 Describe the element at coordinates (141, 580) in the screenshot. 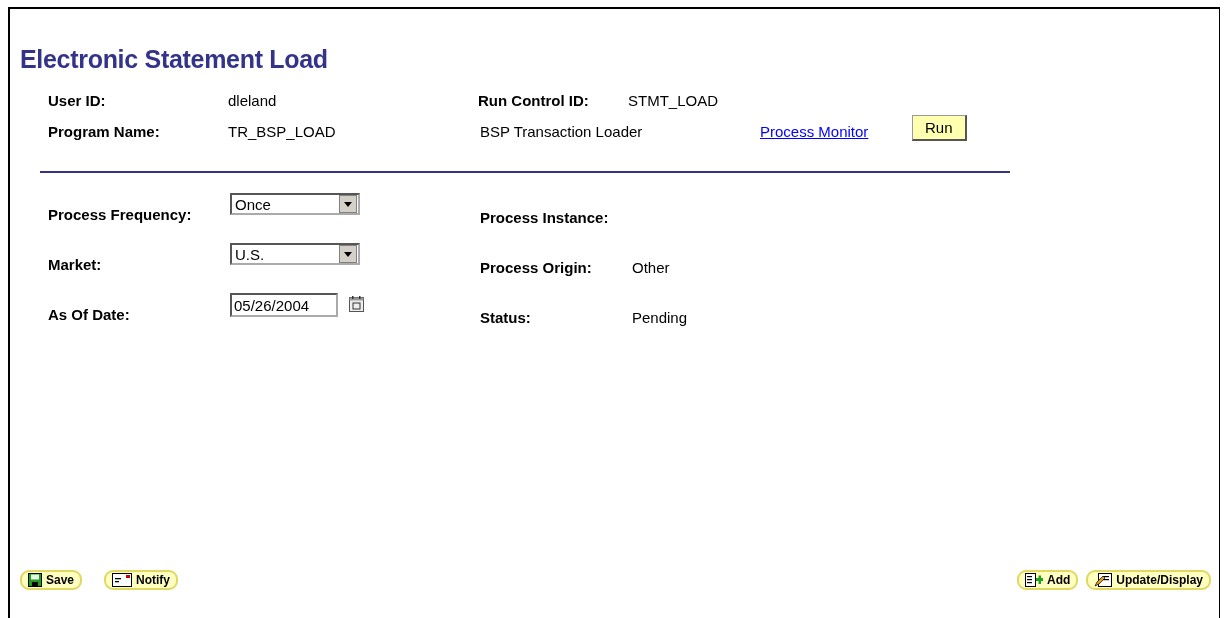

I see `notify-button: Notify` at that location.